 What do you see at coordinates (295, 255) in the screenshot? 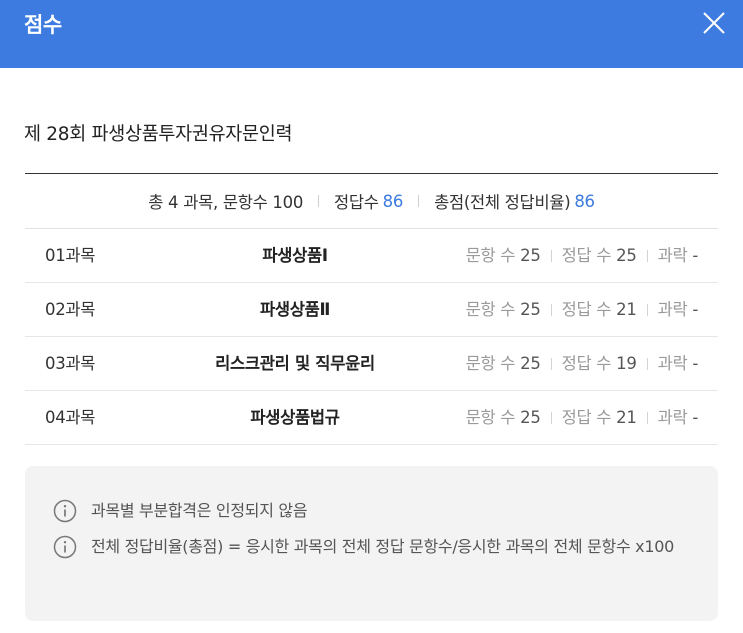
I see `subject-name: 파생상품Ⅰ` at bounding box center [295, 255].